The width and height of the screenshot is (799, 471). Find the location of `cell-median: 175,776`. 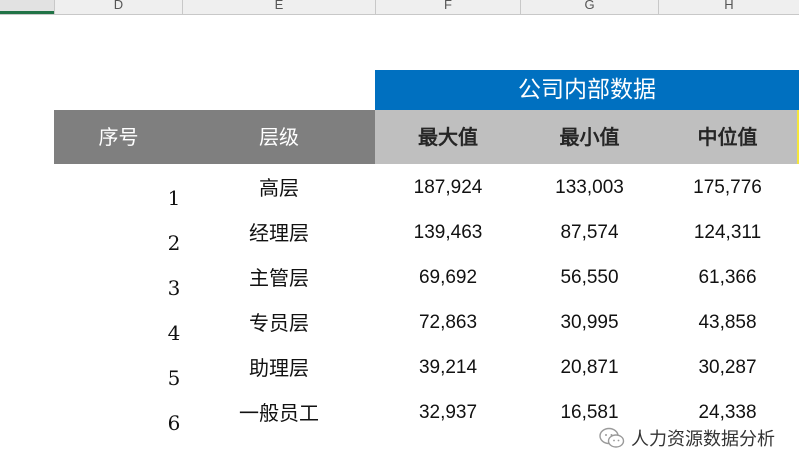

cell-median: 175,776 is located at coordinates (727, 190).